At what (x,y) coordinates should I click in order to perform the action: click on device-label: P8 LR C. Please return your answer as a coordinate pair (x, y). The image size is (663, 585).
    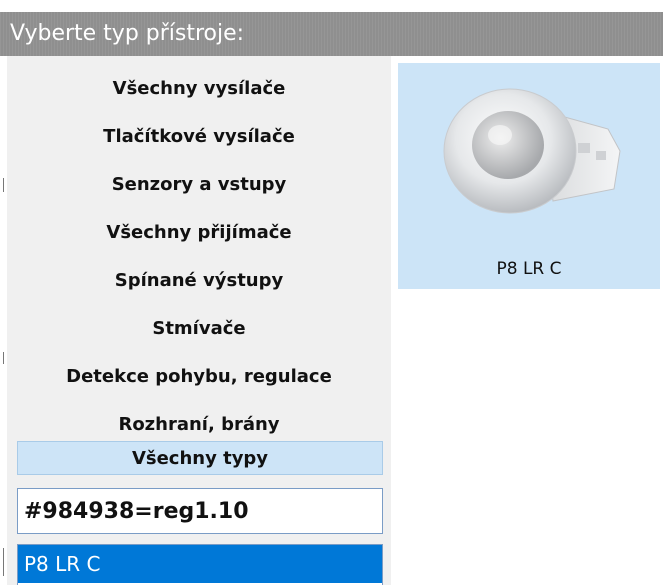
    Looking at the image, I should click on (529, 269).